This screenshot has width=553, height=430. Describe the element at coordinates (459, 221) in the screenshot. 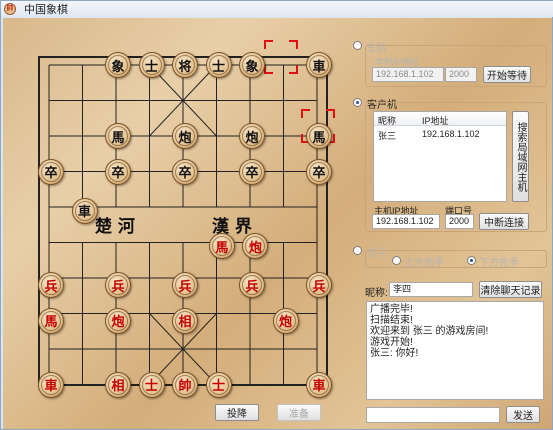

I see `port-field: 2000` at that location.